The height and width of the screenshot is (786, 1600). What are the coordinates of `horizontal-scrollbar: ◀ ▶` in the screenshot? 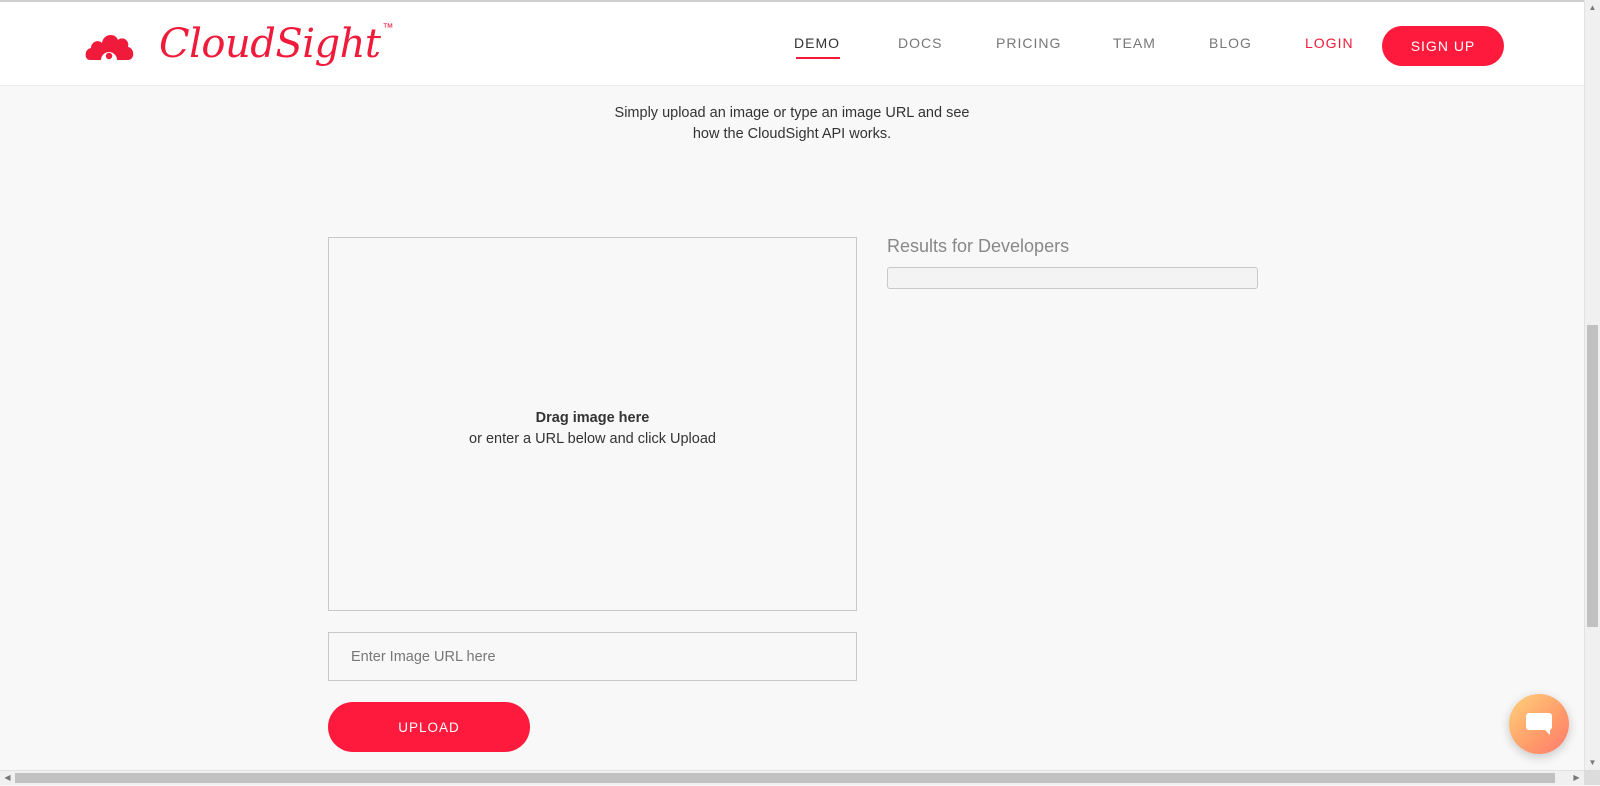 It's located at (792, 777).